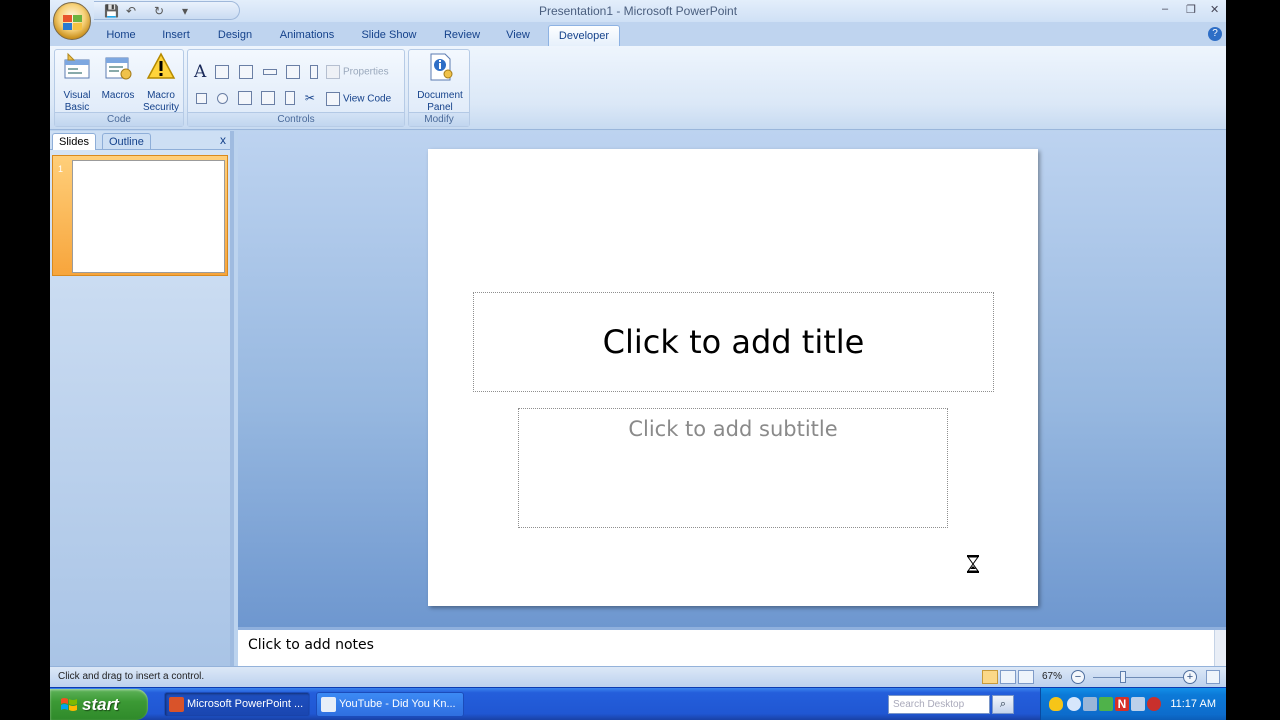 This screenshot has height=720, width=1280. What do you see at coordinates (244, 98) in the screenshot?
I see `combobox-control-icon` at bounding box center [244, 98].